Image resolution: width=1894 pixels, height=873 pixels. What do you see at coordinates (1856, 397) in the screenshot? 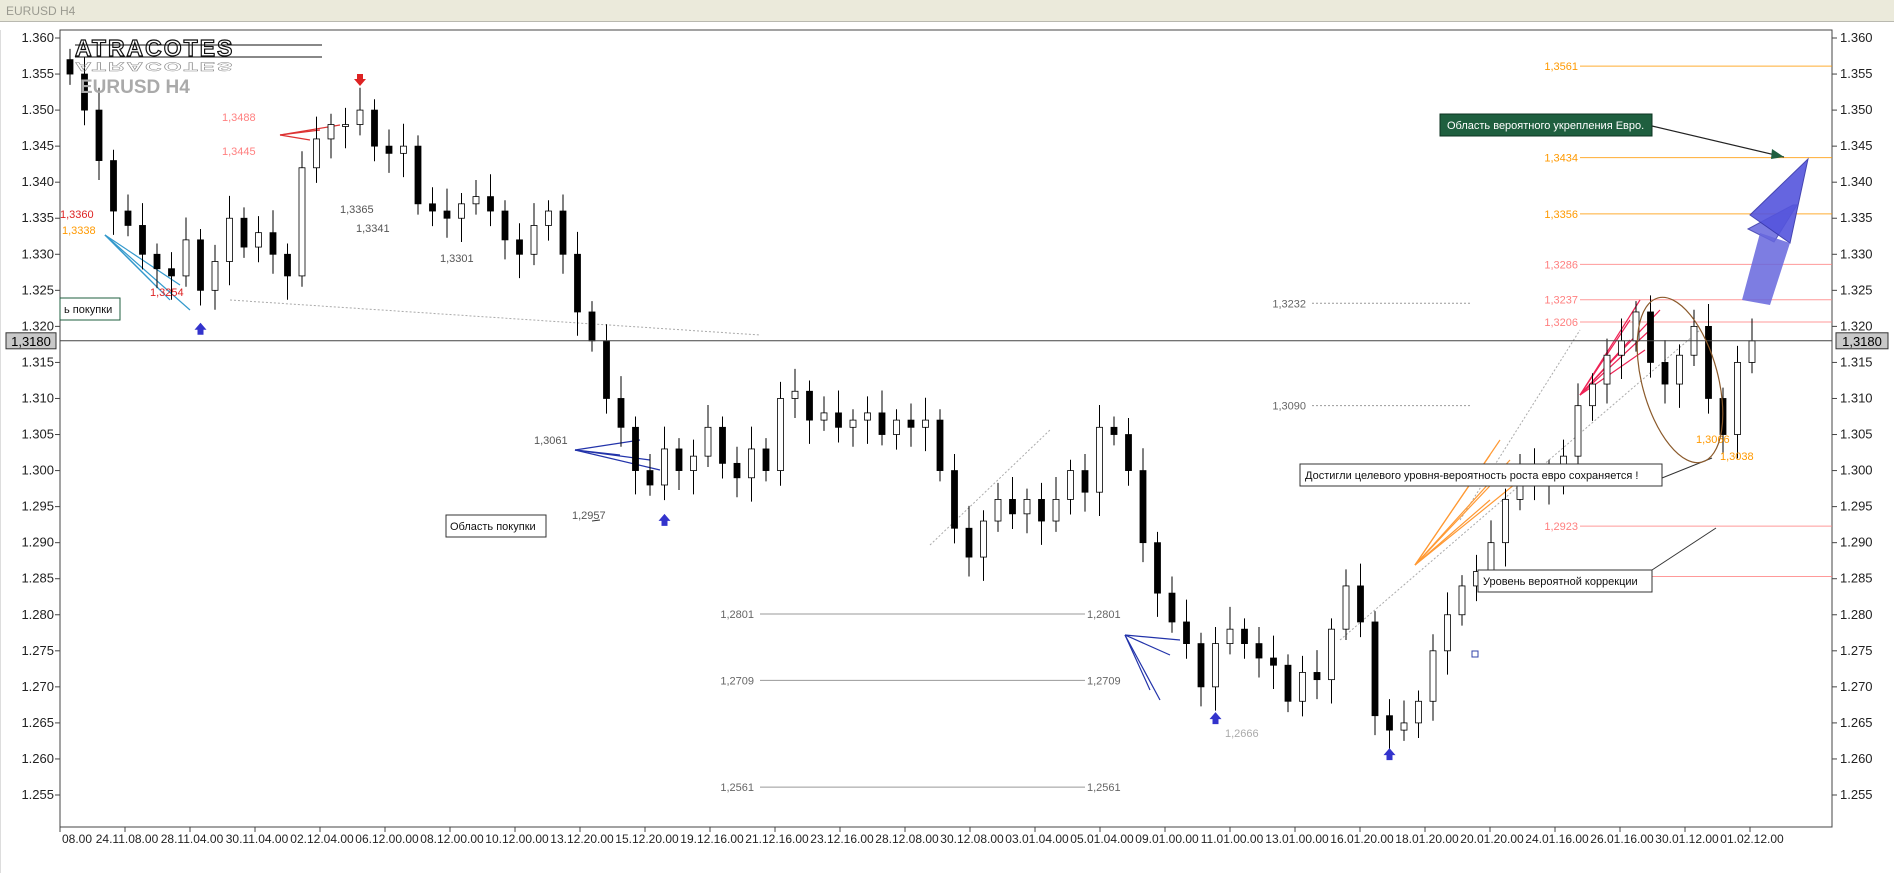
I see `y-tick-label-right: 1.310` at bounding box center [1856, 397].